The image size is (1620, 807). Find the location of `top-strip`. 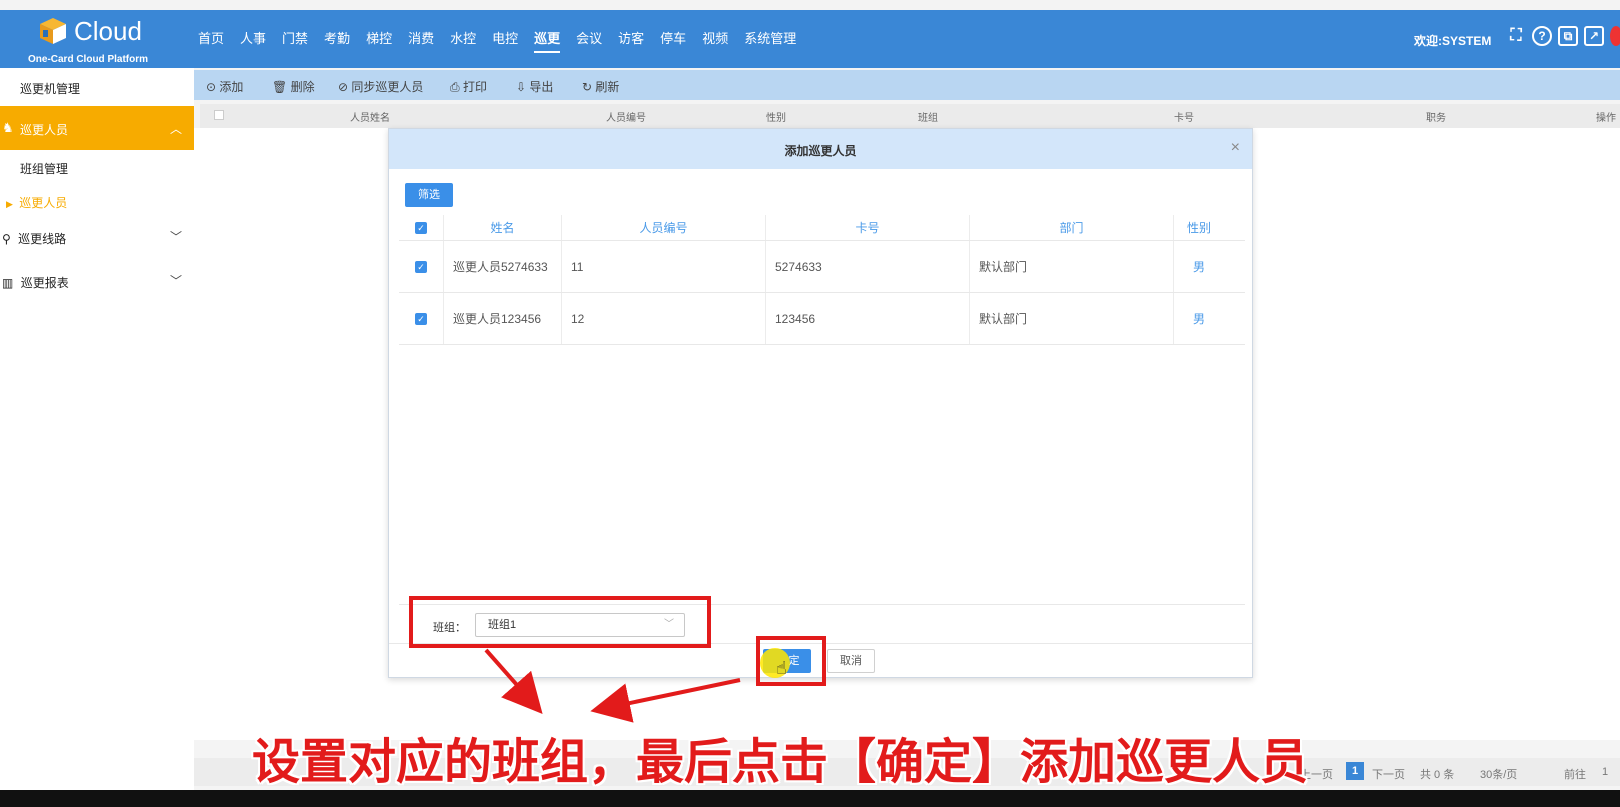

top-strip is located at coordinates (810, 5).